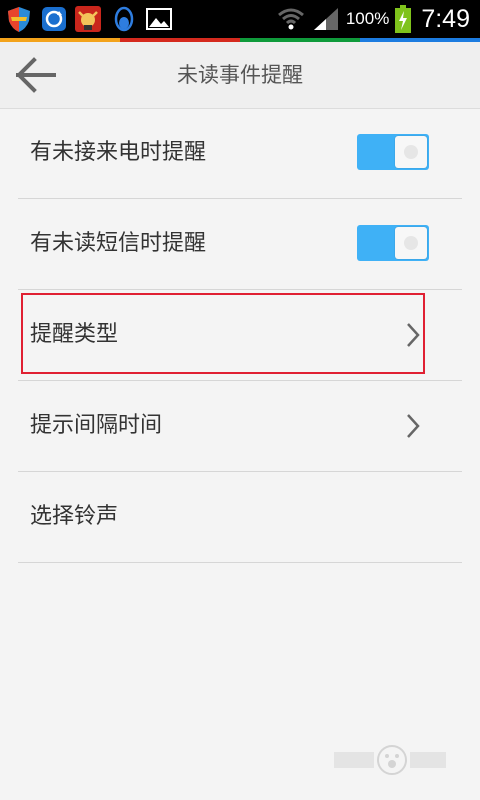 Image resolution: width=480 pixels, height=800 pixels. Describe the element at coordinates (118, 152) in the screenshot. I see `setting-label: 有未接来电时提醒` at that location.